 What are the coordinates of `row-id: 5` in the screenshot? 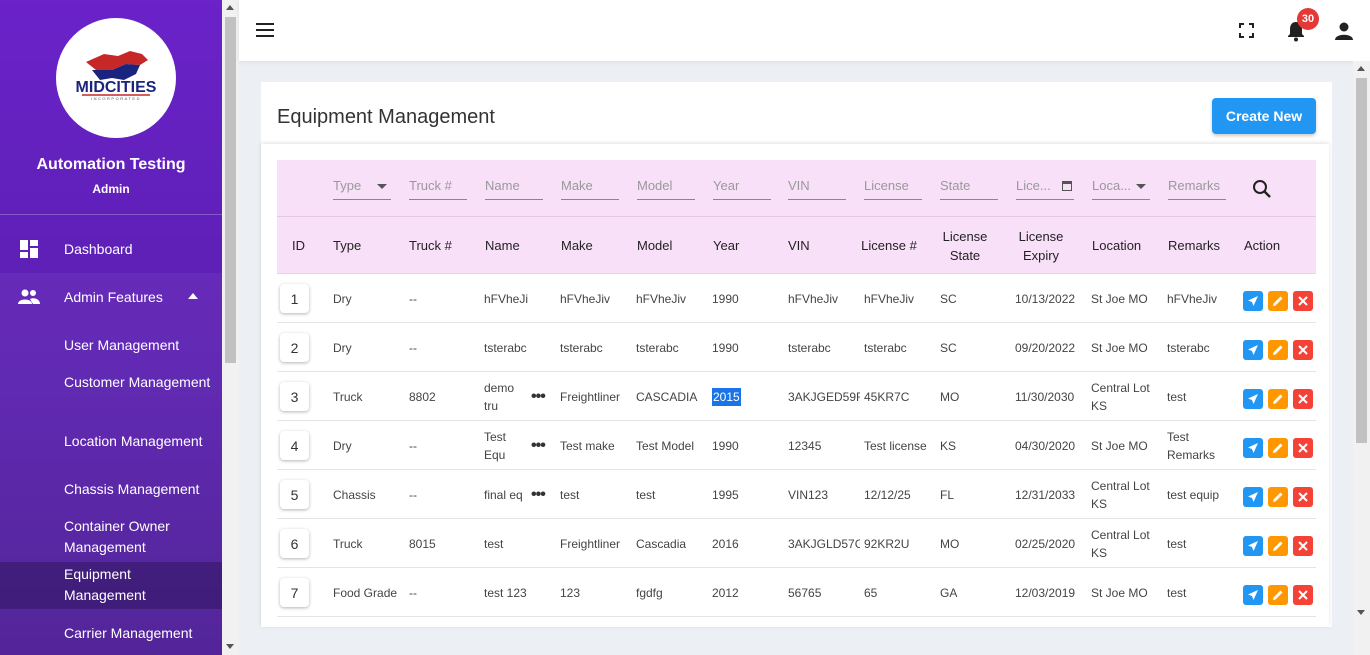 It's located at (294, 494).